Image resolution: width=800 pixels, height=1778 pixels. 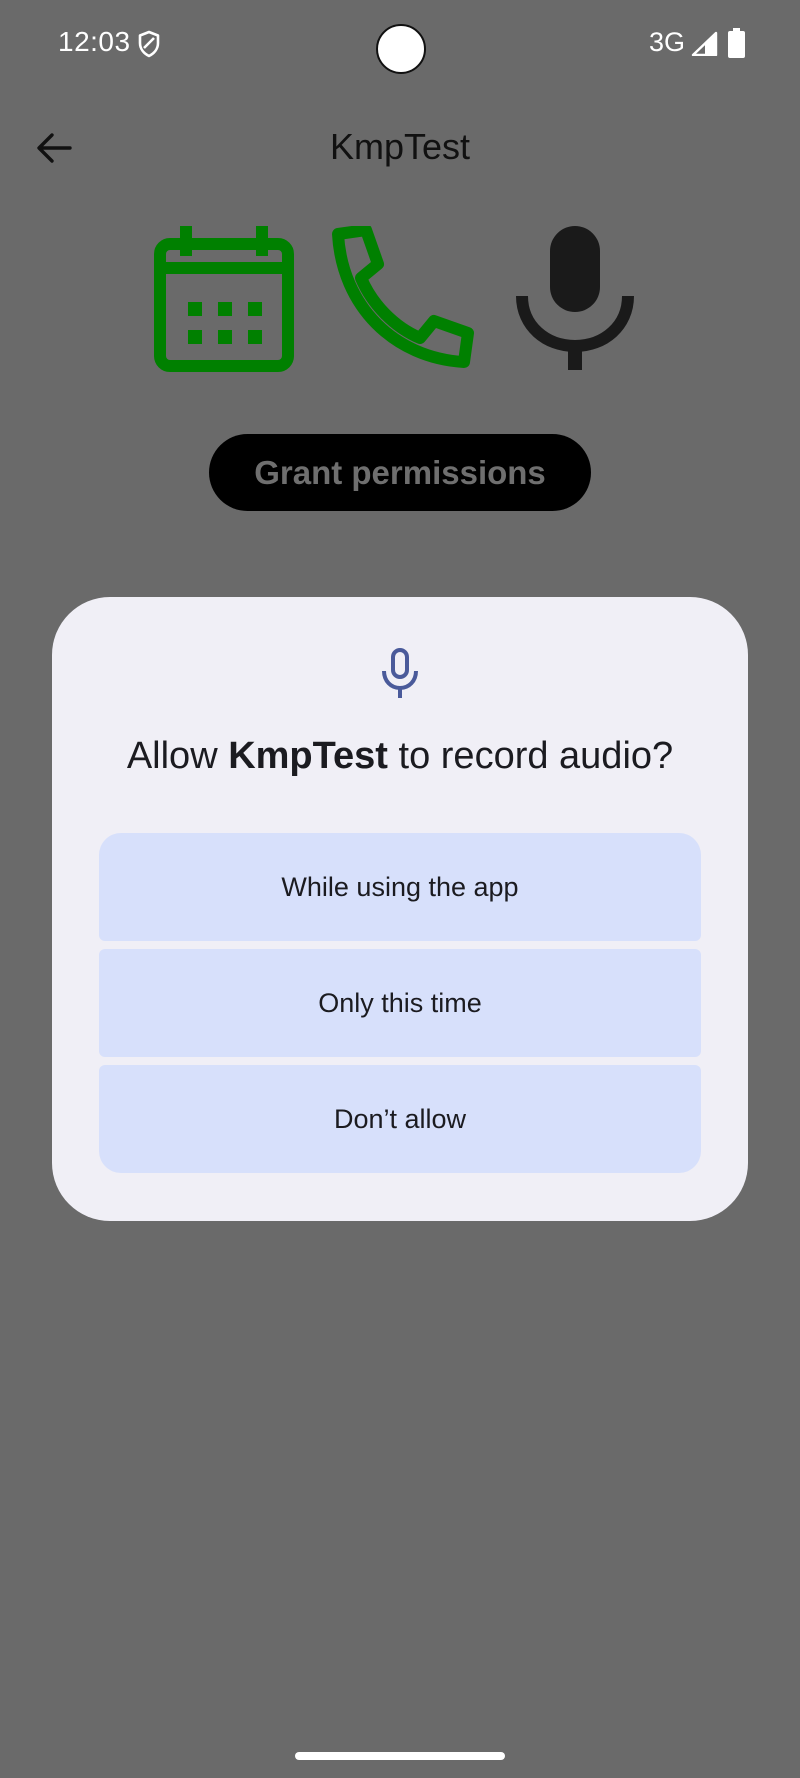 What do you see at coordinates (530, 756) in the screenshot?
I see `dialog-title-suffix: to record audio?` at bounding box center [530, 756].